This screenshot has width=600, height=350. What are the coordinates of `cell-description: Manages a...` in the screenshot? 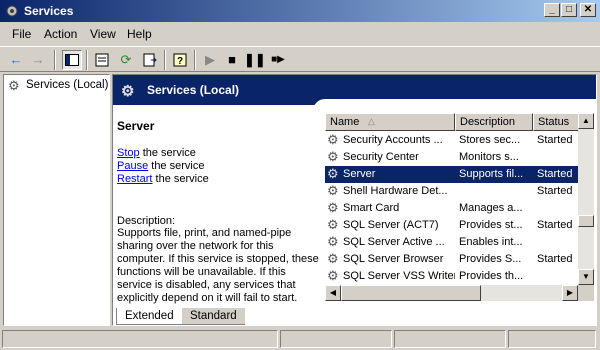 It's located at (491, 208).